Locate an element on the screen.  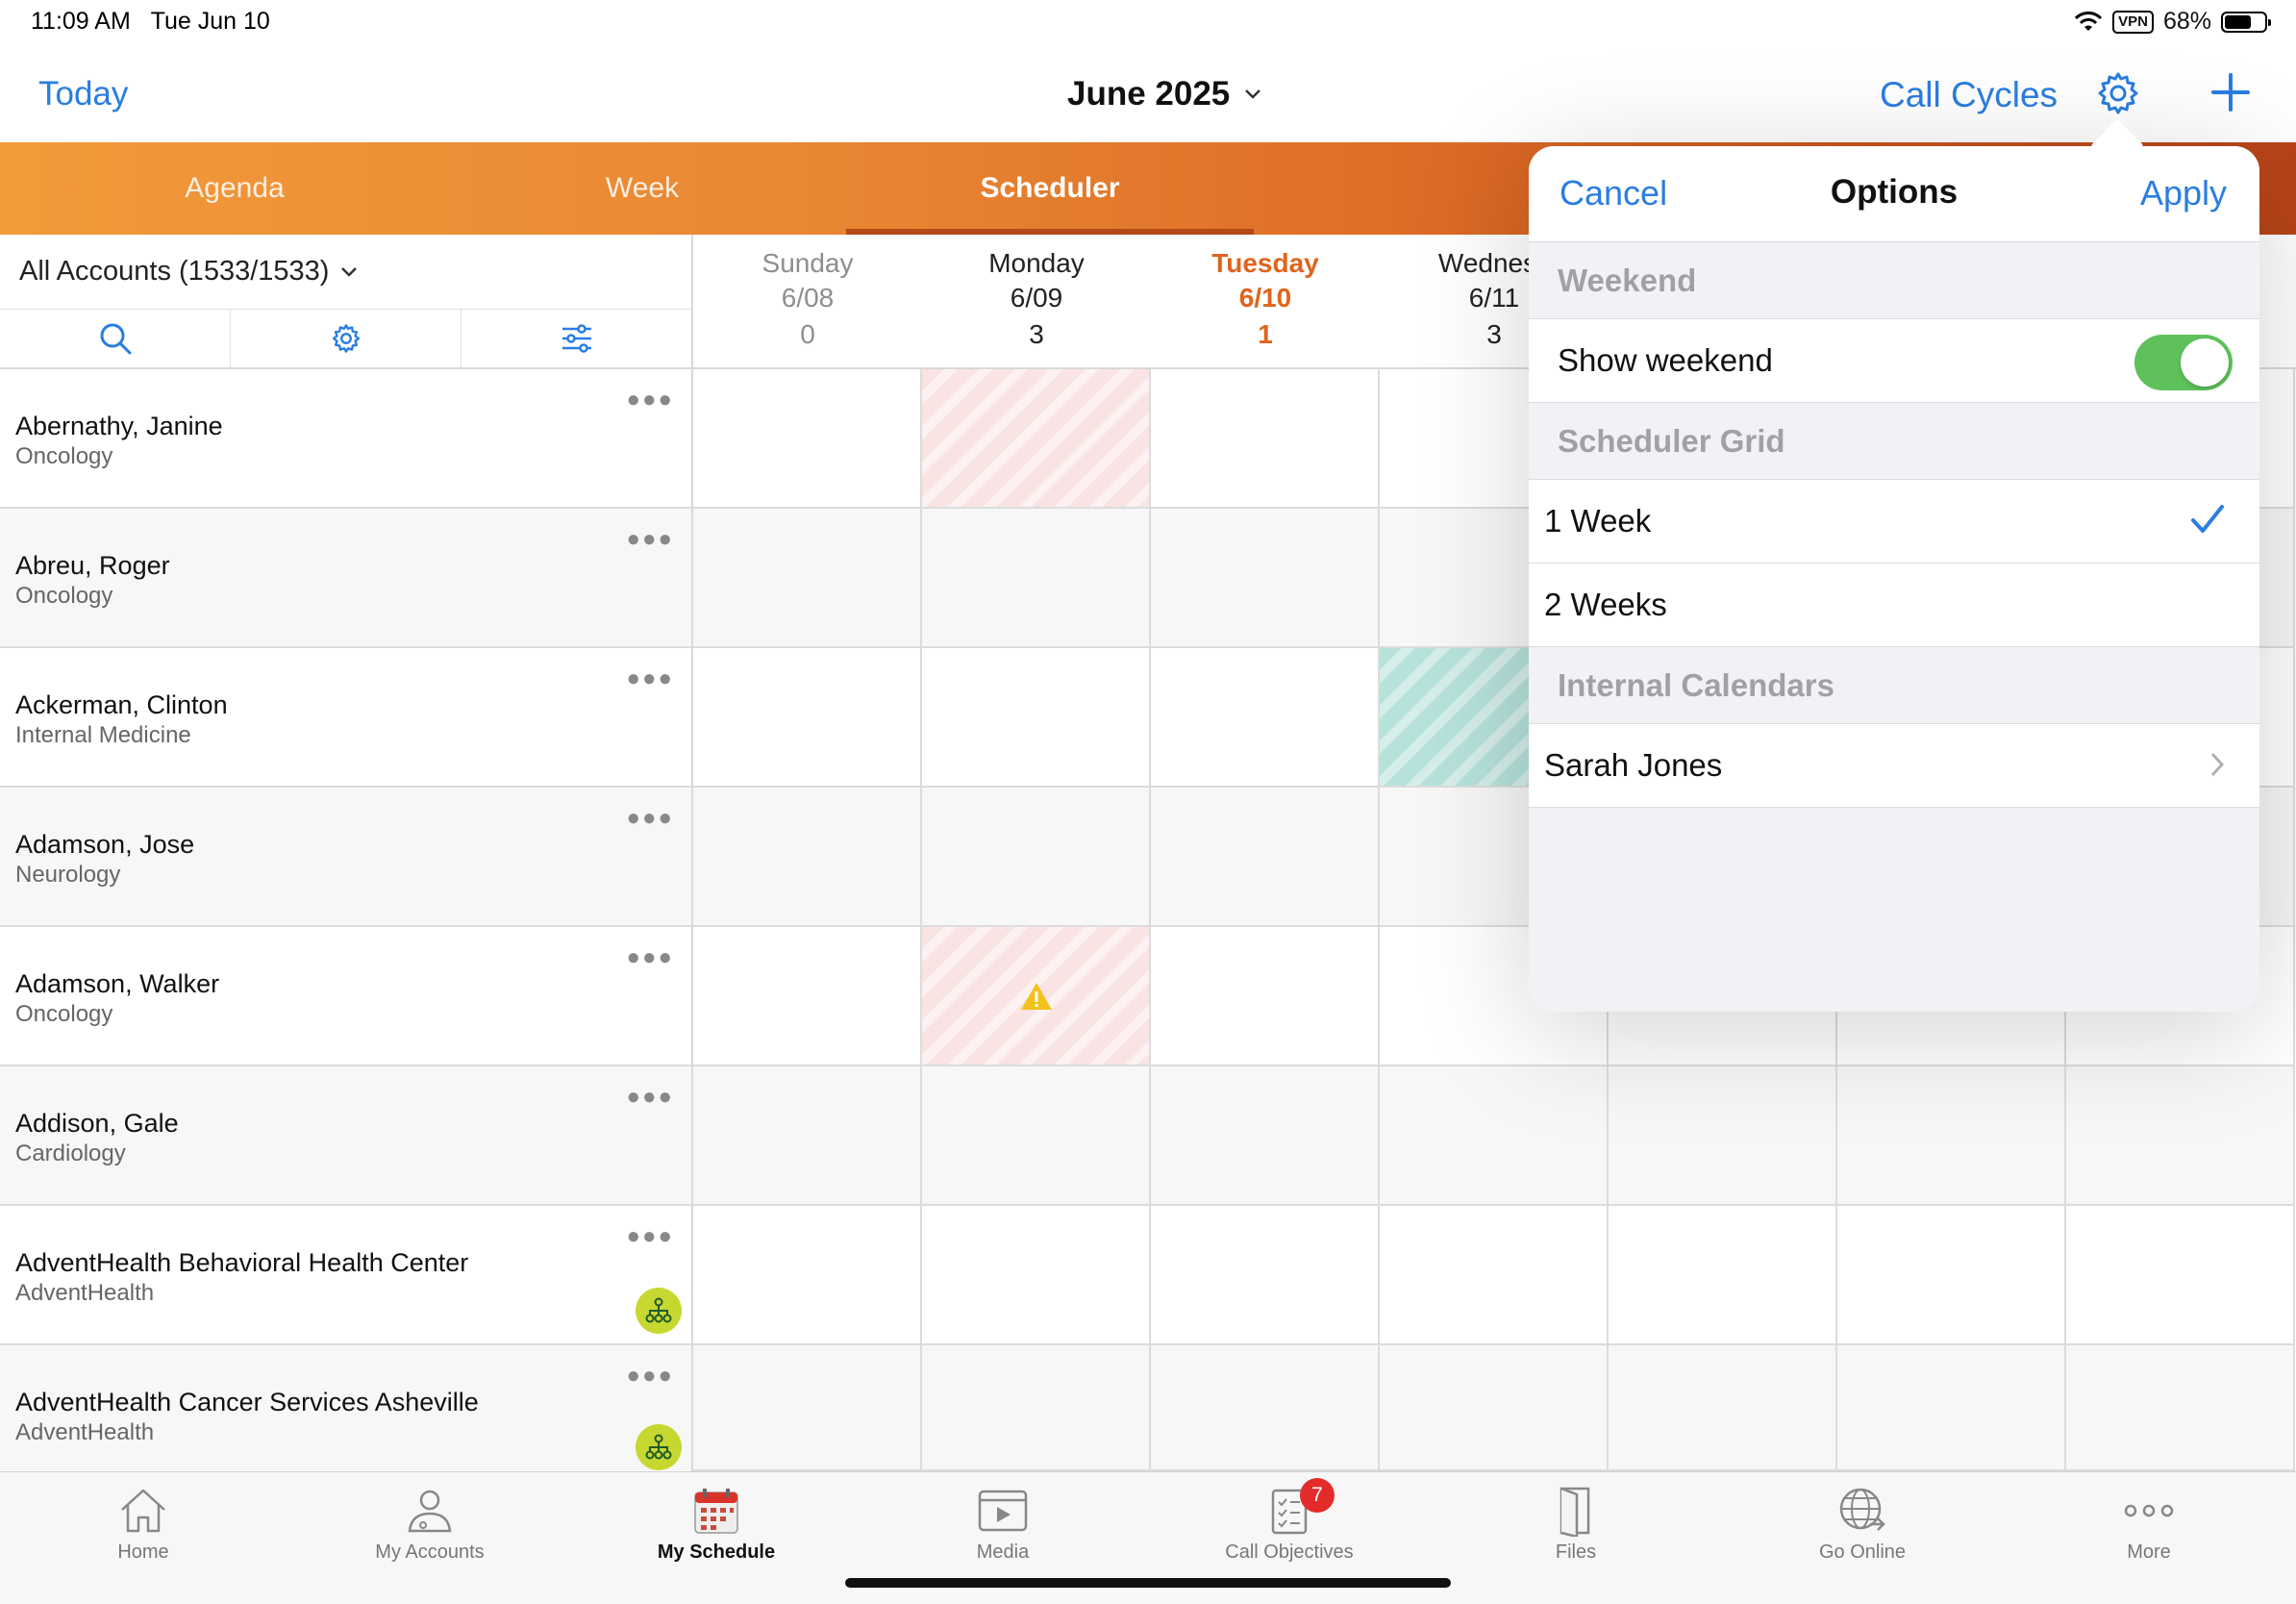
tab-more: More is located at coordinates (2149, 1523).